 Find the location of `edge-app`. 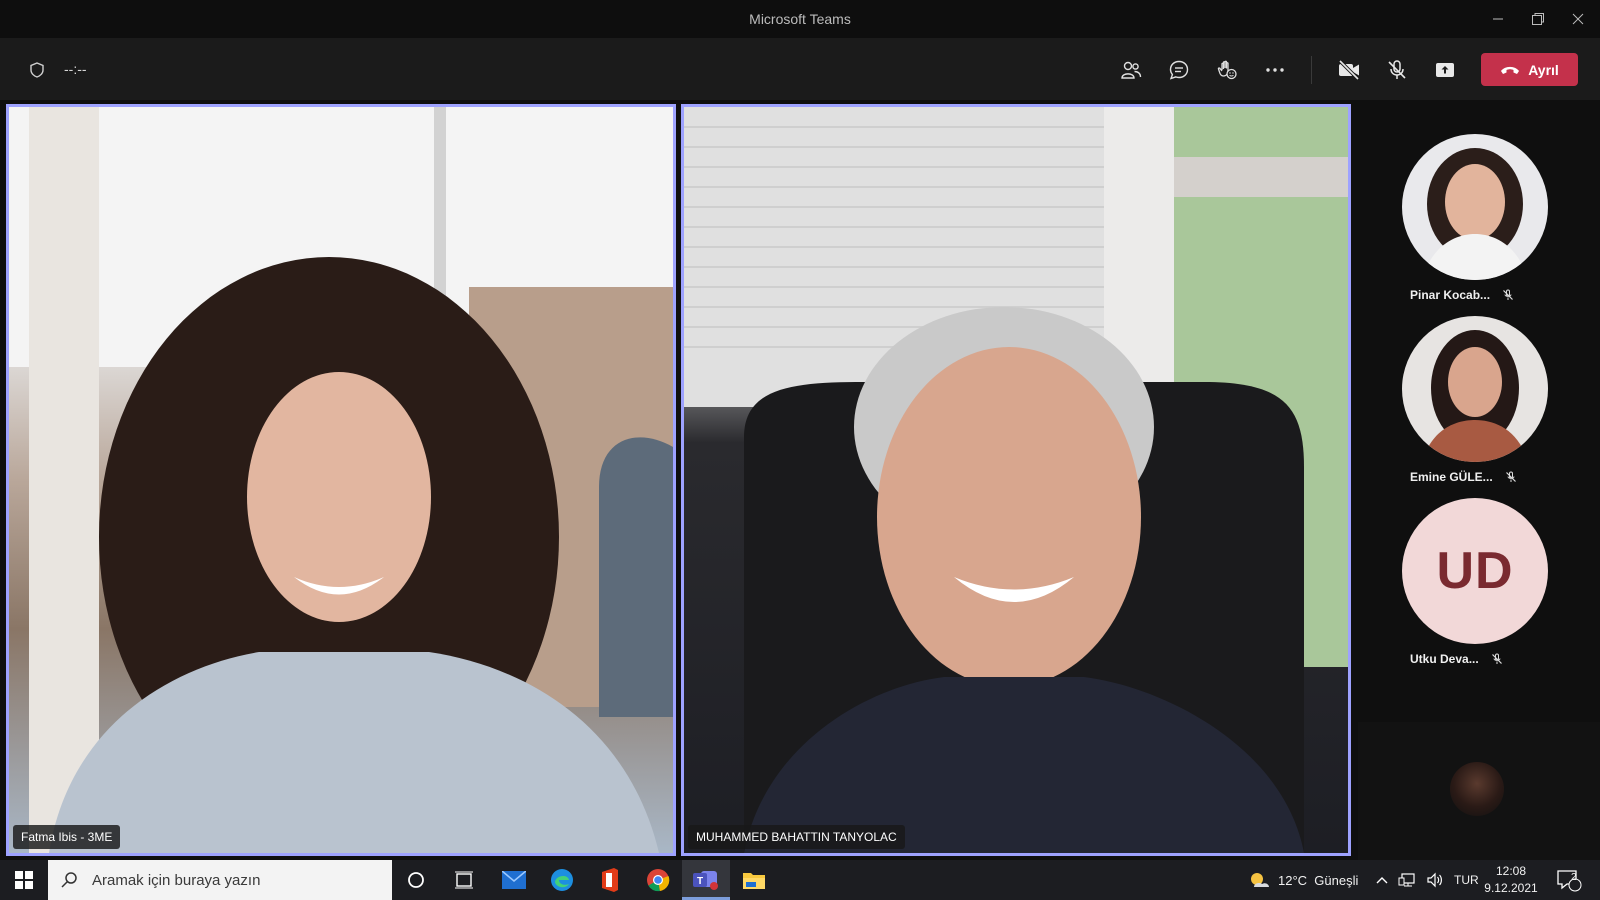

edge-app is located at coordinates (562, 880).